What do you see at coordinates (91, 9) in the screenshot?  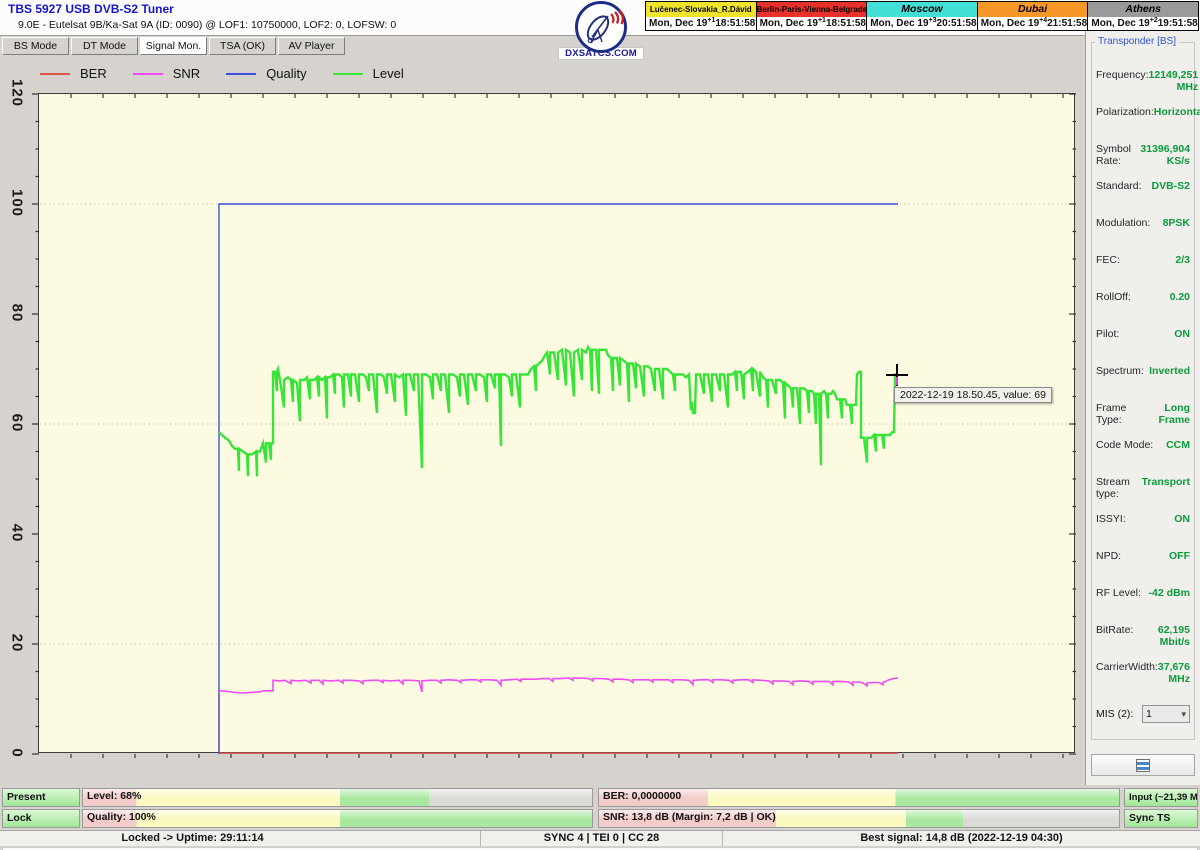 I see `window-title: TBS 5927 USB DVB-S2 Tuner` at bounding box center [91, 9].